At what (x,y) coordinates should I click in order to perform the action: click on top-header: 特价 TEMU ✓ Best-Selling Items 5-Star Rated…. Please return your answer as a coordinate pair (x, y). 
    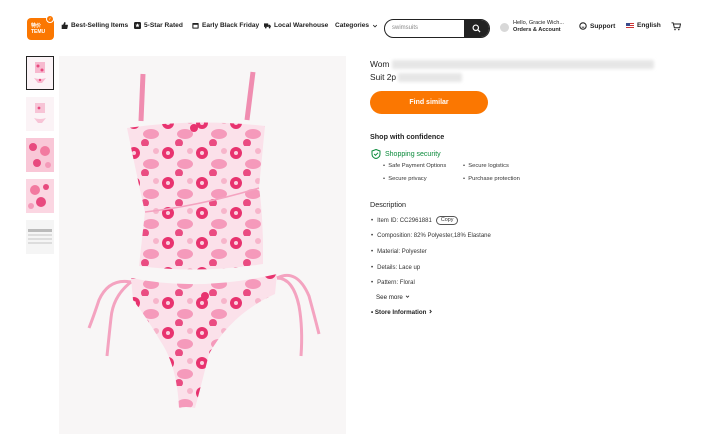
    Looking at the image, I should click on (352, 28).